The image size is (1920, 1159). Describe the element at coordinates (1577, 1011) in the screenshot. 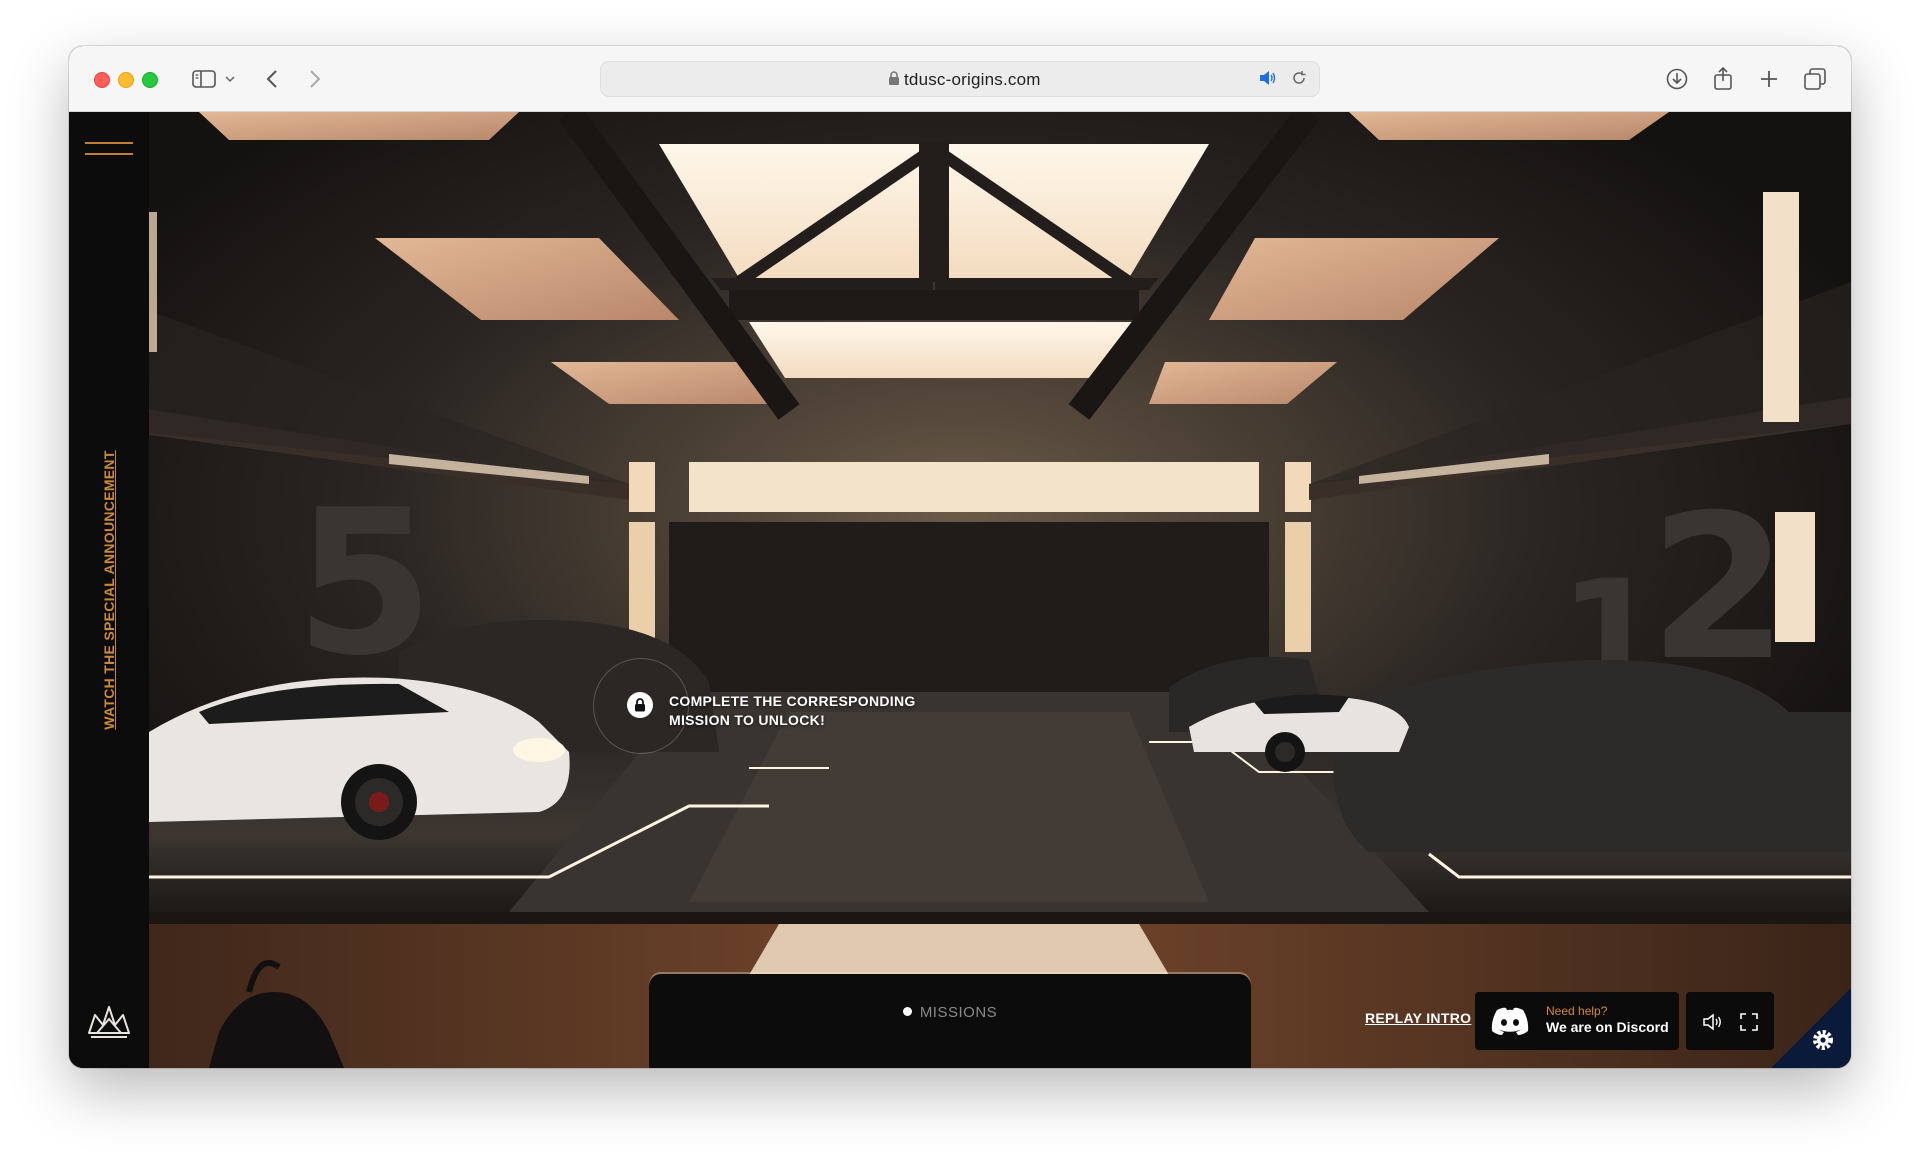

I see `discord-help-text: Need help?` at that location.